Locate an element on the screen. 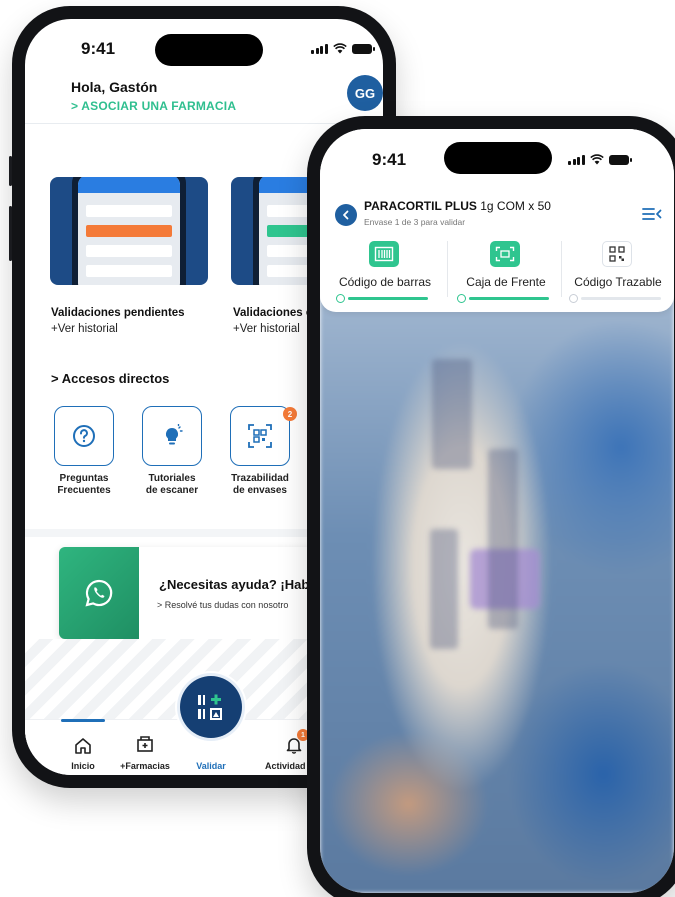  help-title: ¿Necesitas ayuda? ¡Habl is located at coordinates (236, 584).